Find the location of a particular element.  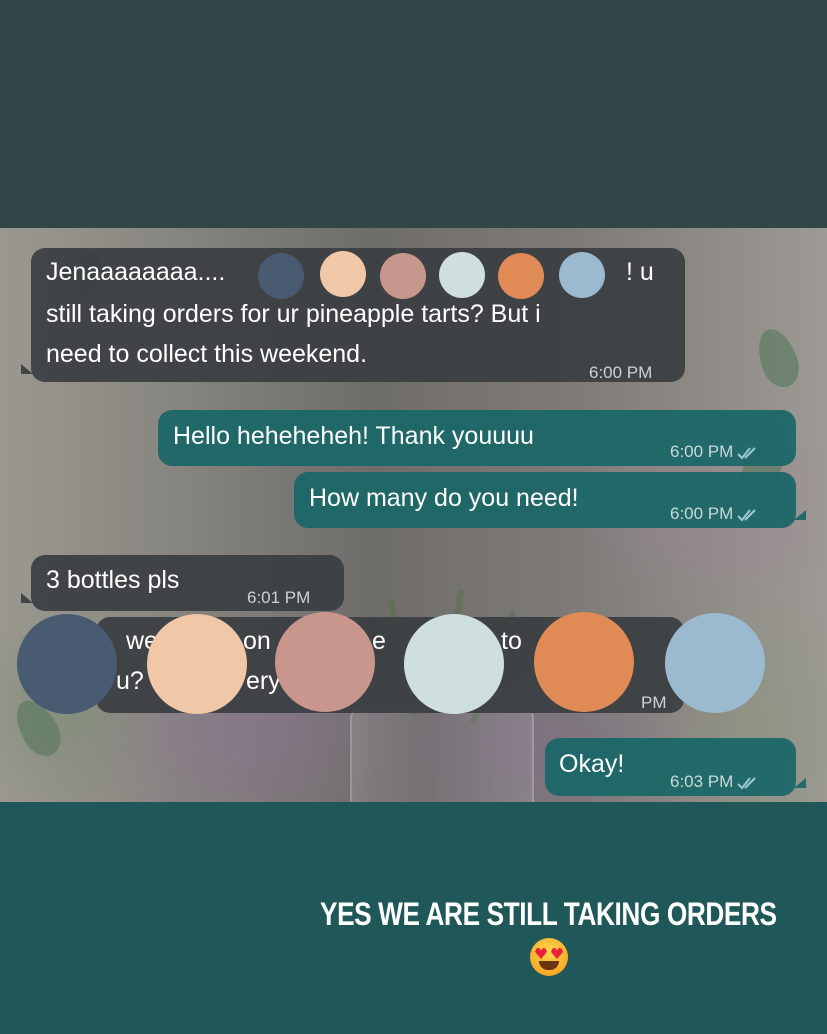

outgoing-message-bubble: Okay! 6:03 PM is located at coordinates (675, 767).